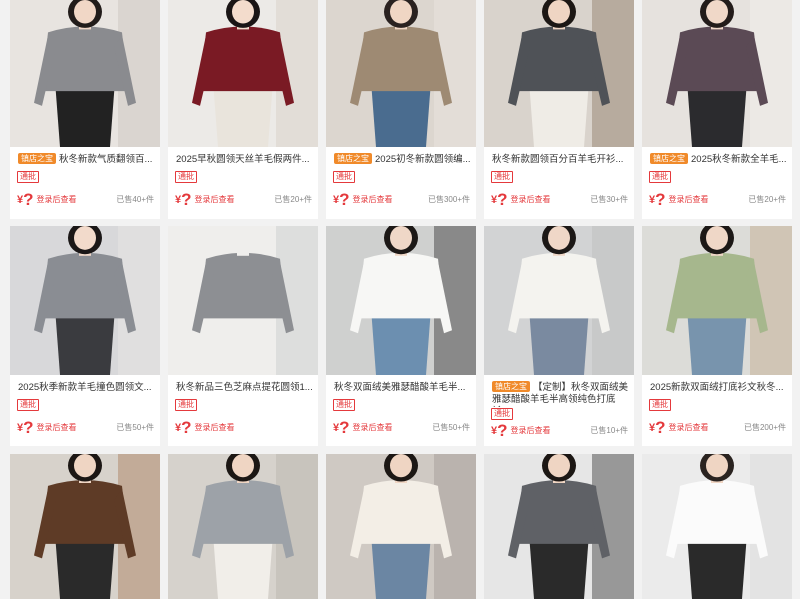  What do you see at coordinates (85, 410) in the screenshot?
I see `product-info: 2025秋季新款羊毛撞色圆领文... 通批 ¥? 登录后查看 已售50+件` at bounding box center [85, 410].